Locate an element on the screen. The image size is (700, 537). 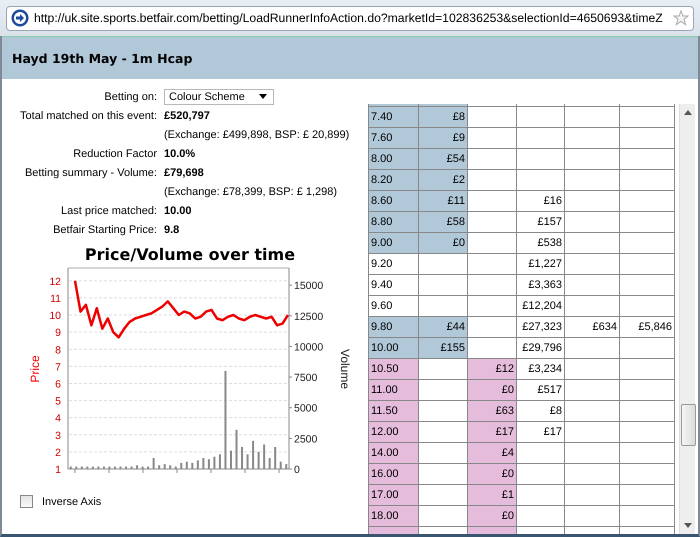
price-cell-text: 11.50 is located at coordinates (385, 411).